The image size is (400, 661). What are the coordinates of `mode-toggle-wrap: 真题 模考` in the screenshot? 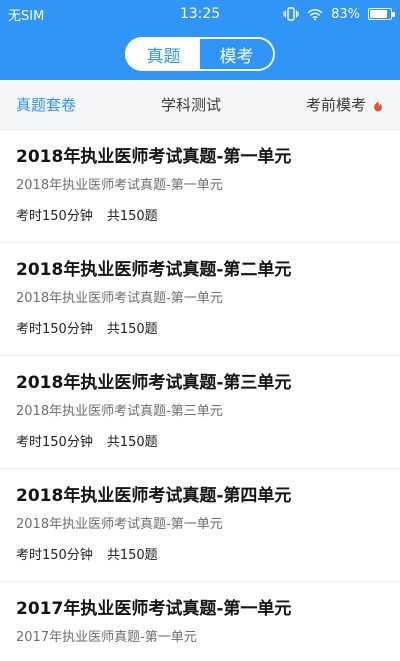 It's located at (200, 54).